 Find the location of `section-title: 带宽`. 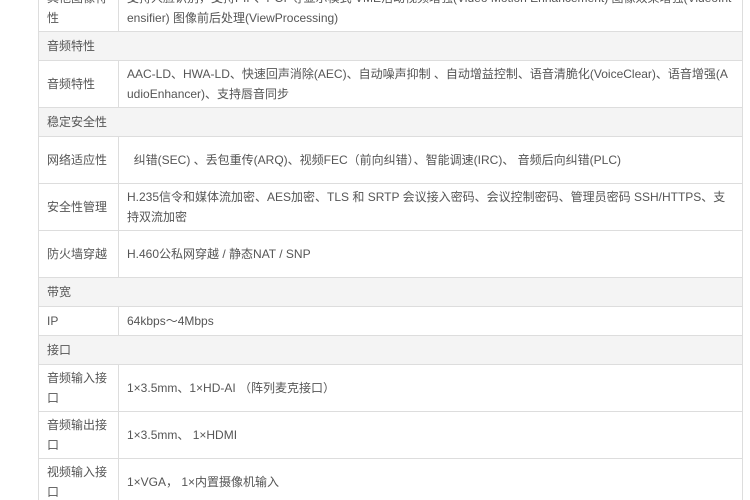

section-title: 带宽 is located at coordinates (390, 292).